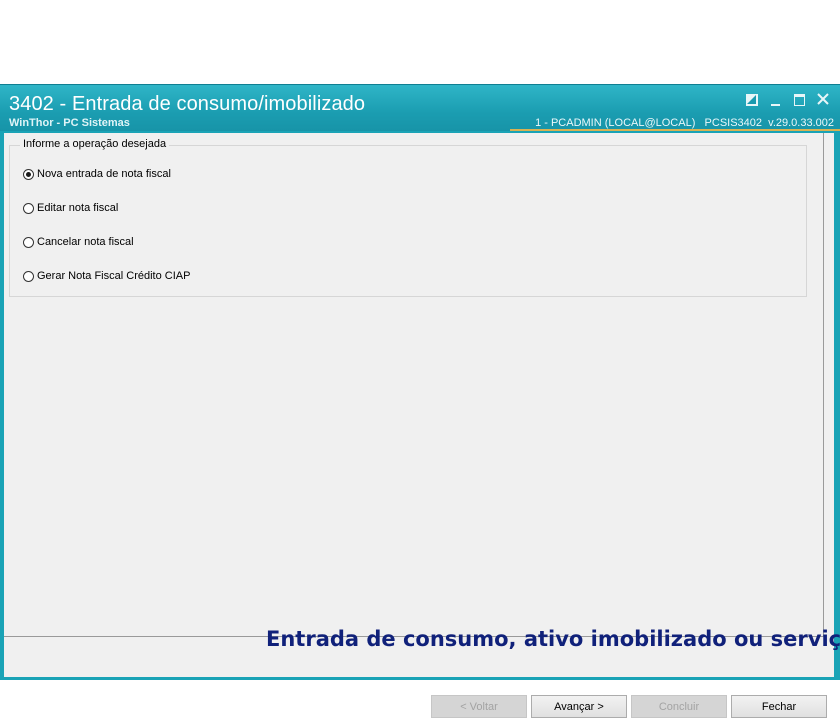  Describe the element at coordinates (187, 104) in the screenshot. I see `window-title: 3402 - Entrada de consumo/imobilizado` at that location.